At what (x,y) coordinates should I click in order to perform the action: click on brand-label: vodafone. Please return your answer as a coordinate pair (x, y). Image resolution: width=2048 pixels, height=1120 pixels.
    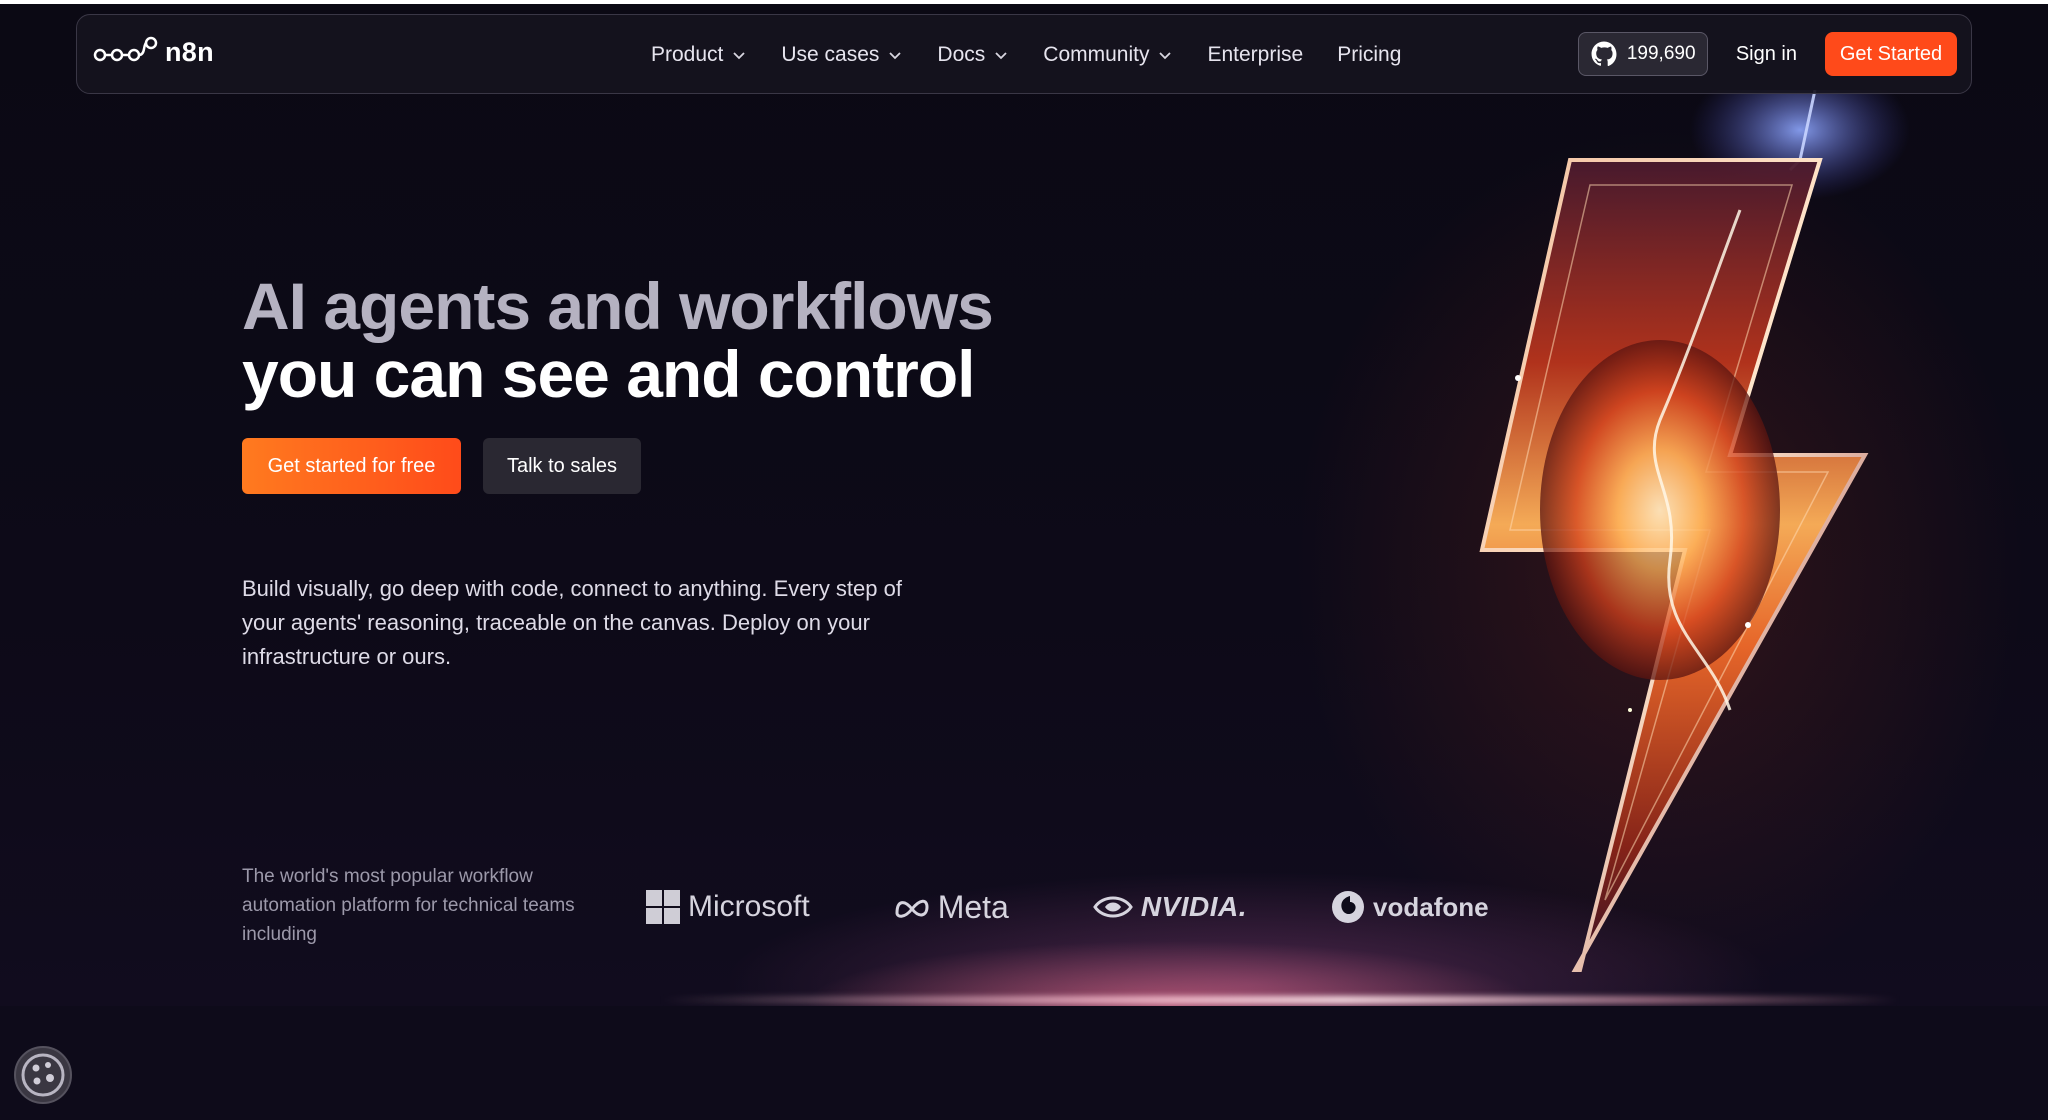
    Looking at the image, I should click on (1431, 906).